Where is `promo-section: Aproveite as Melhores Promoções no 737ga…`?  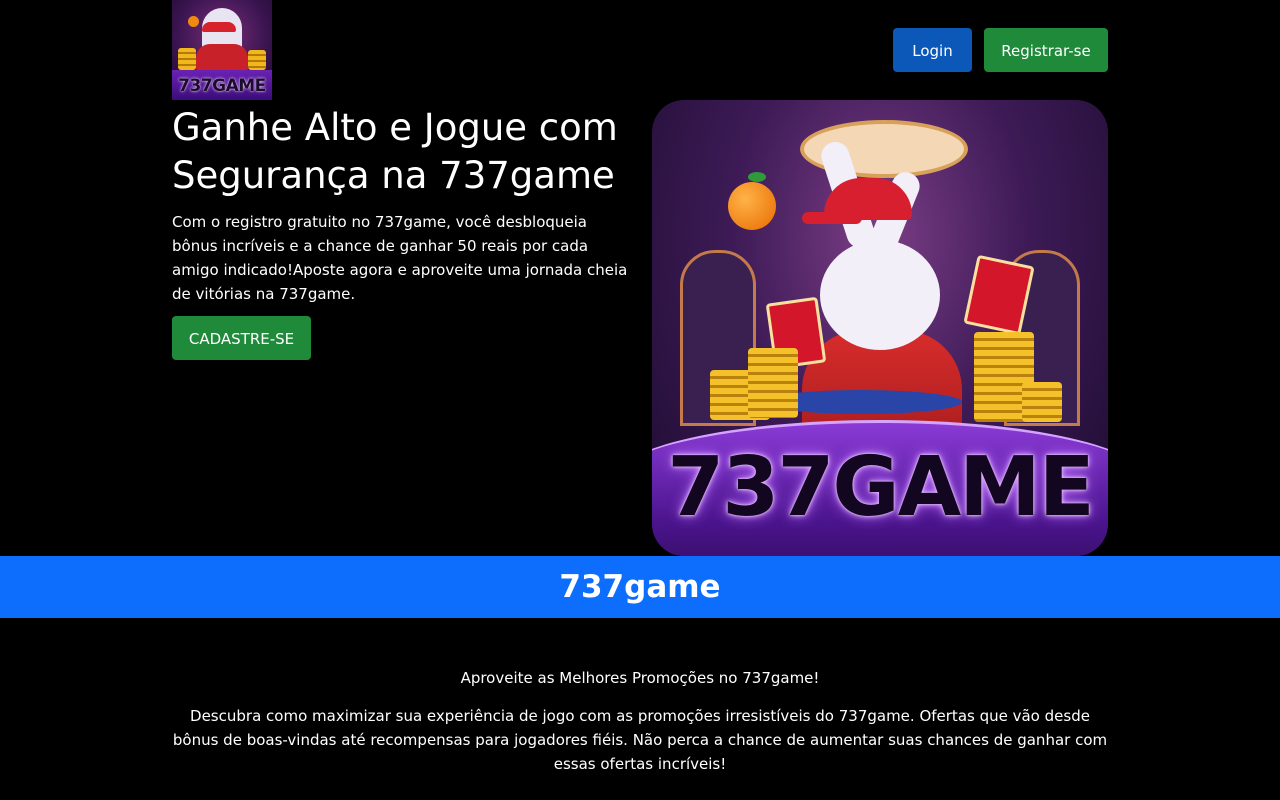 promo-section: Aproveite as Melhores Promoções no 737ga… is located at coordinates (640, 721).